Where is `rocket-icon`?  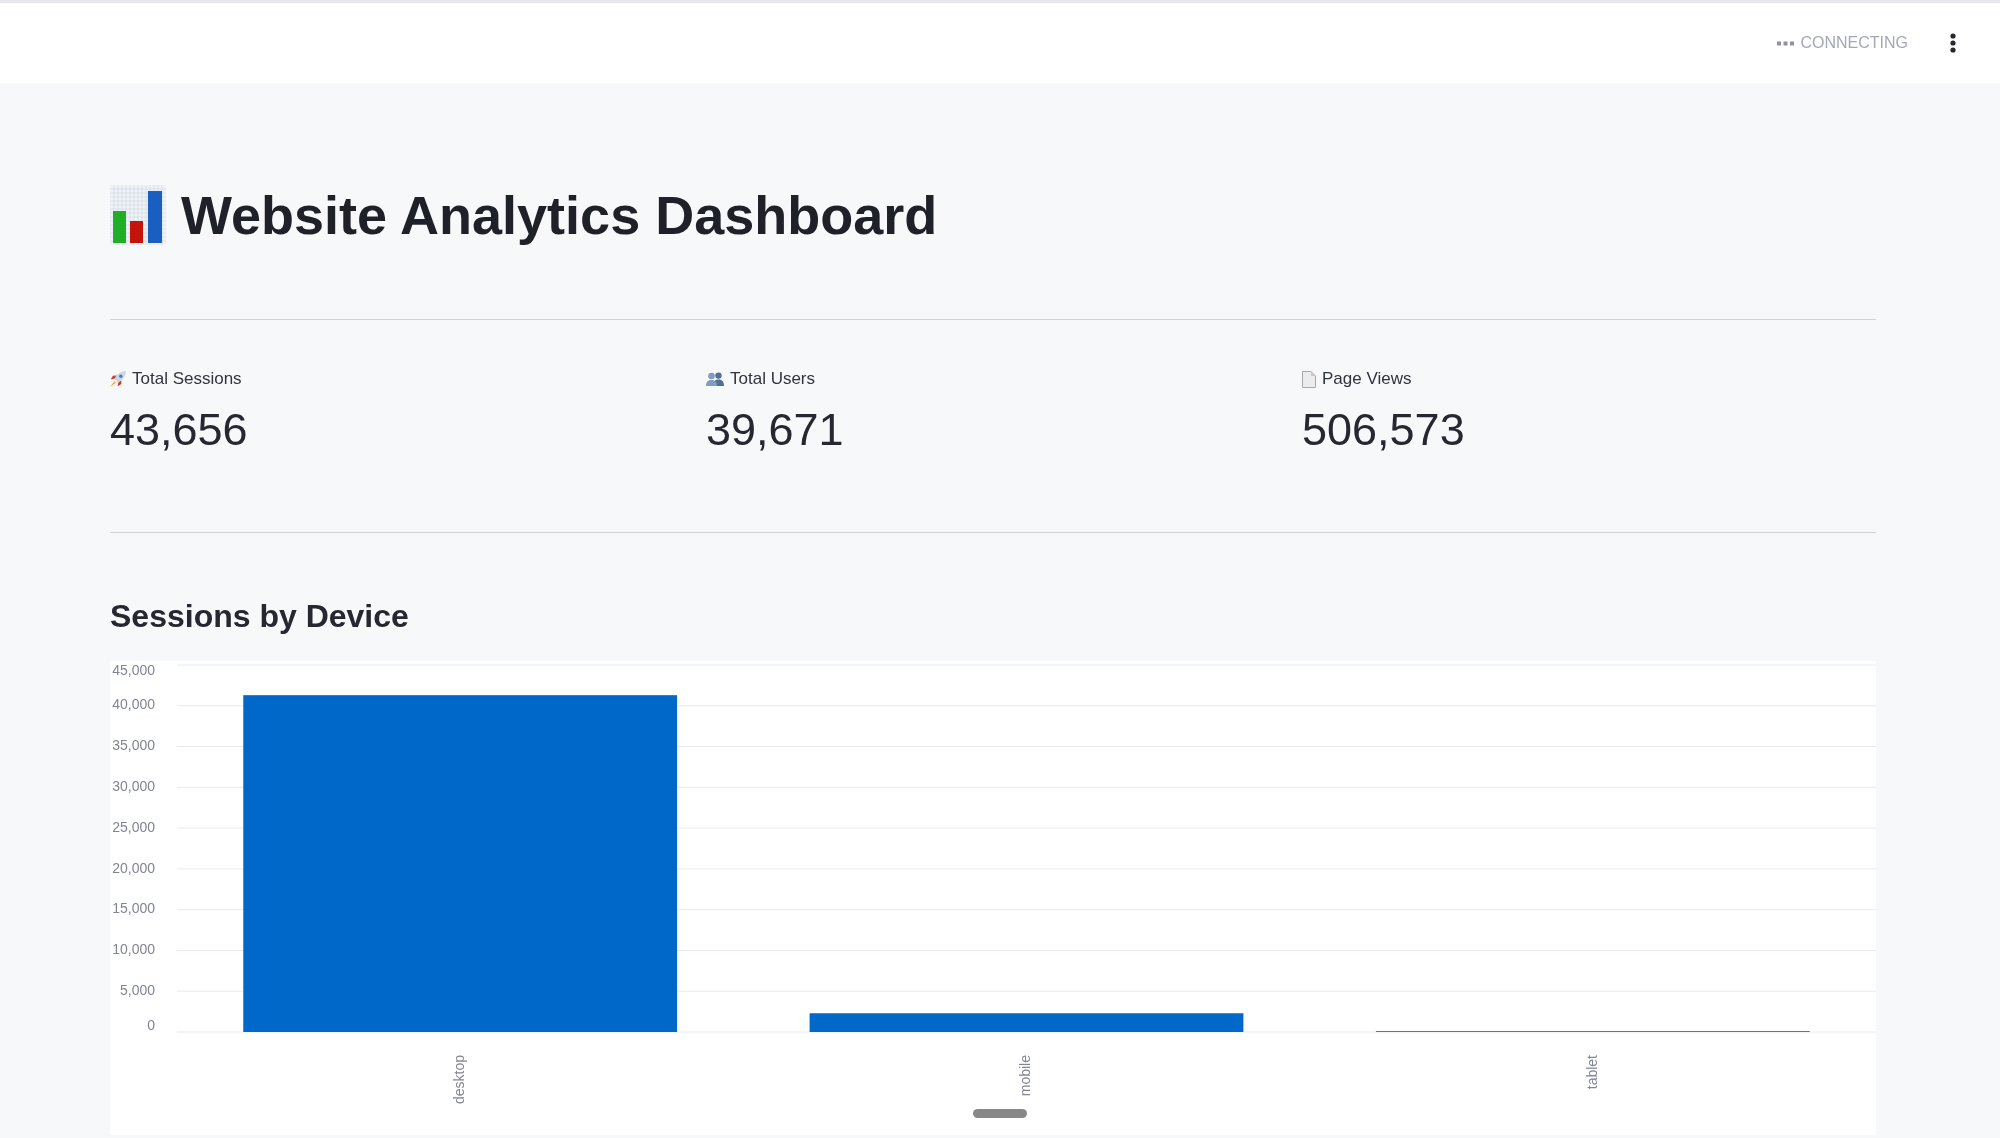 rocket-icon is located at coordinates (118, 379).